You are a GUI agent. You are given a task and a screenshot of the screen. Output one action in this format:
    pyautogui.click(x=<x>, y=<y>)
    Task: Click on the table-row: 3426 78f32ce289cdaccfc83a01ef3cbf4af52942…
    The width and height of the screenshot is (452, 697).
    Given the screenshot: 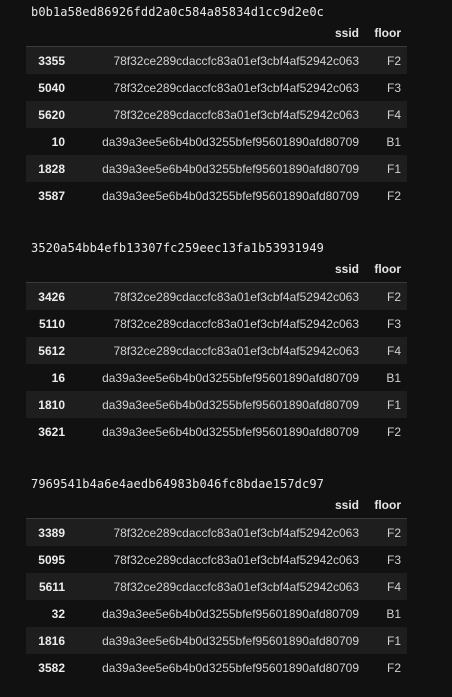 What is the action you would take?
    pyautogui.click(x=216, y=296)
    